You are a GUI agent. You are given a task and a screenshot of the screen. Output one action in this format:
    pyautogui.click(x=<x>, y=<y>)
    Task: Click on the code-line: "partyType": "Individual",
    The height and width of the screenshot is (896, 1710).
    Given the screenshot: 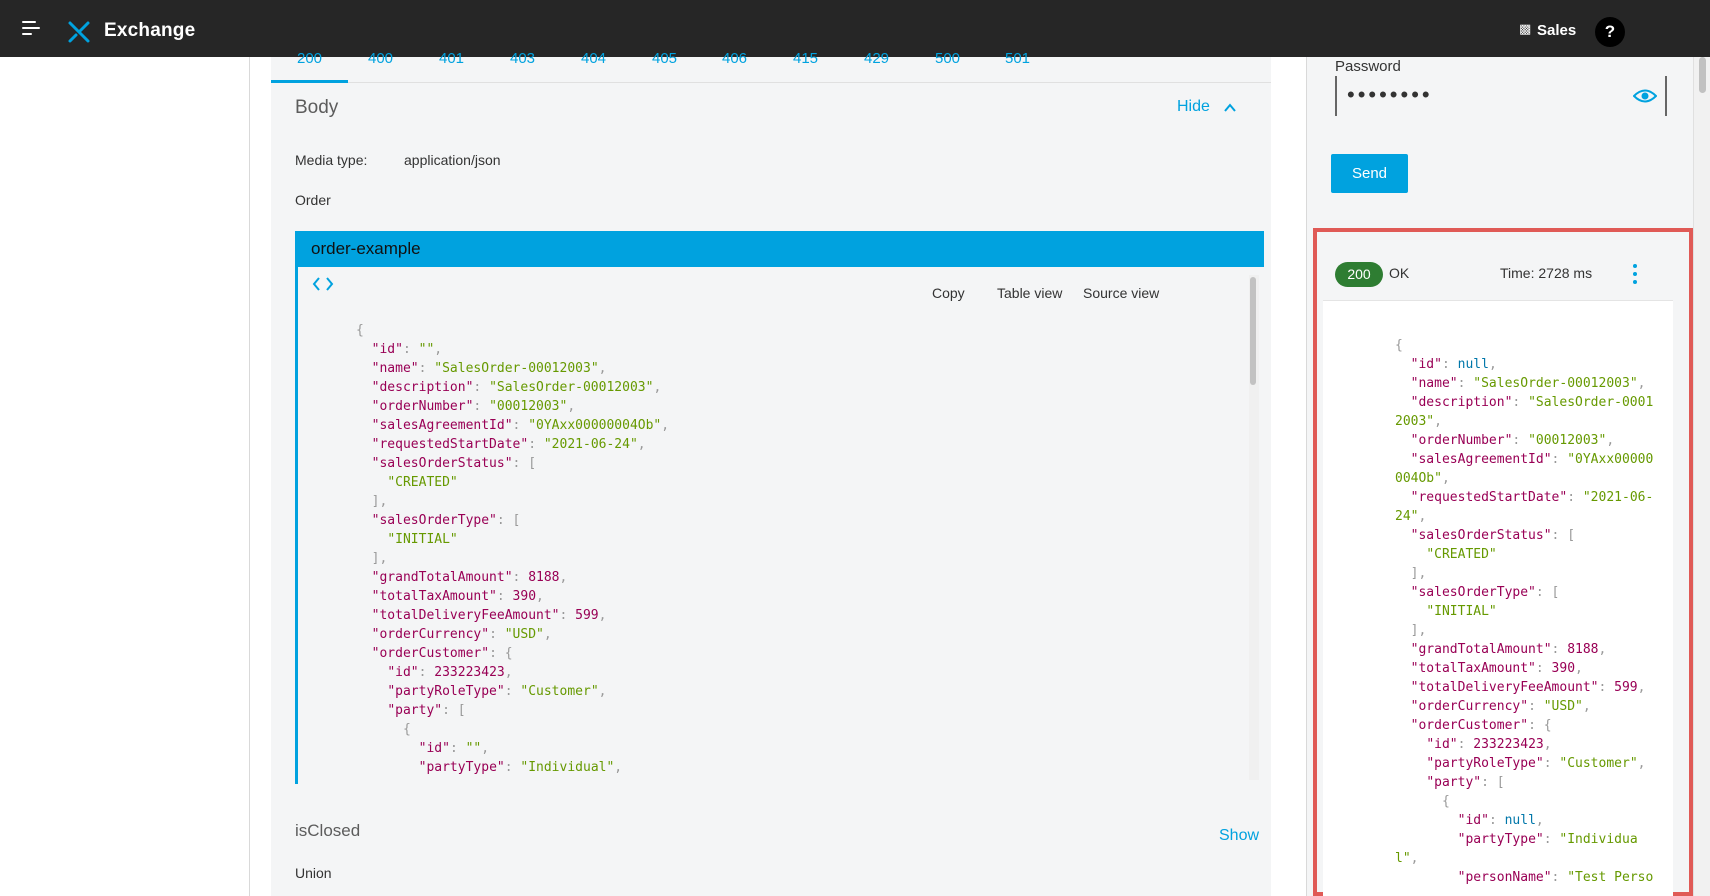 What is the action you would take?
    pyautogui.click(x=796, y=767)
    